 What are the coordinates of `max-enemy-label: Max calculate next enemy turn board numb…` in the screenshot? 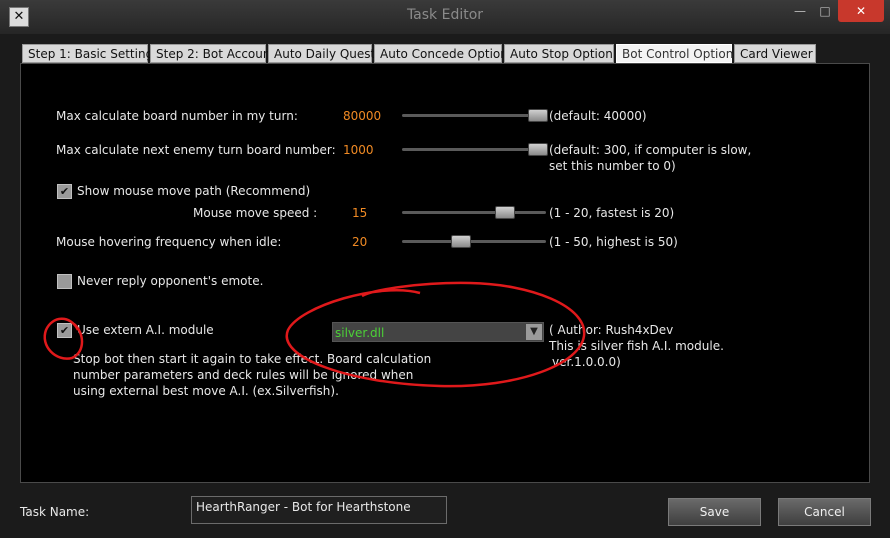 It's located at (196, 150).